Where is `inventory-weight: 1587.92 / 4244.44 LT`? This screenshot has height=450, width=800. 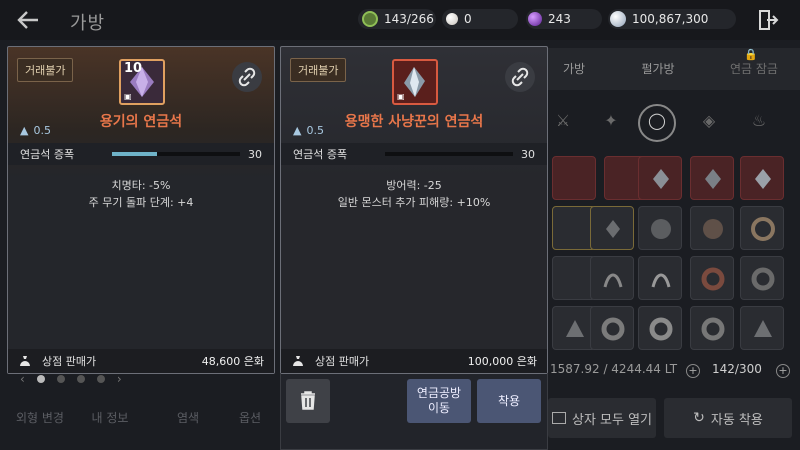 inventory-weight: 1587.92 / 4244.44 LT is located at coordinates (614, 369).